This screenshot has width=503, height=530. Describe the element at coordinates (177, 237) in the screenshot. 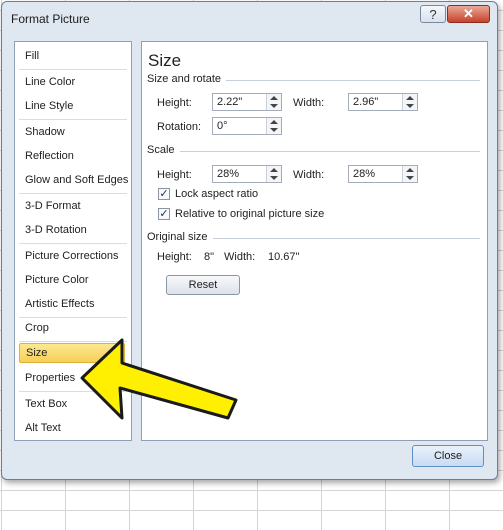

I see `section-original-size: Original size` at that location.